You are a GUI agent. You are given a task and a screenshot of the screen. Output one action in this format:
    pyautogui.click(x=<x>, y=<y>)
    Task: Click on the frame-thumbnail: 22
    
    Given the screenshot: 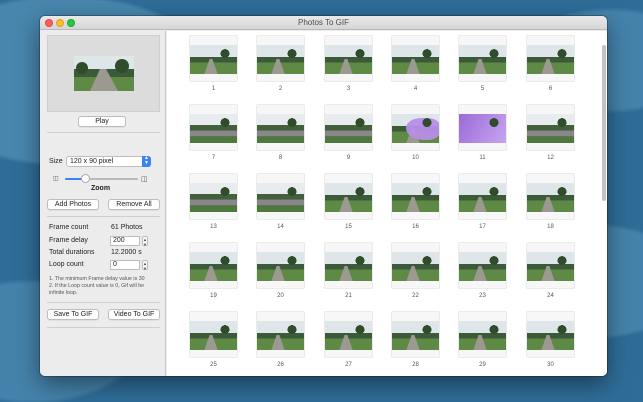 What is the action you would take?
    pyautogui.click(x=415, y=270)
    